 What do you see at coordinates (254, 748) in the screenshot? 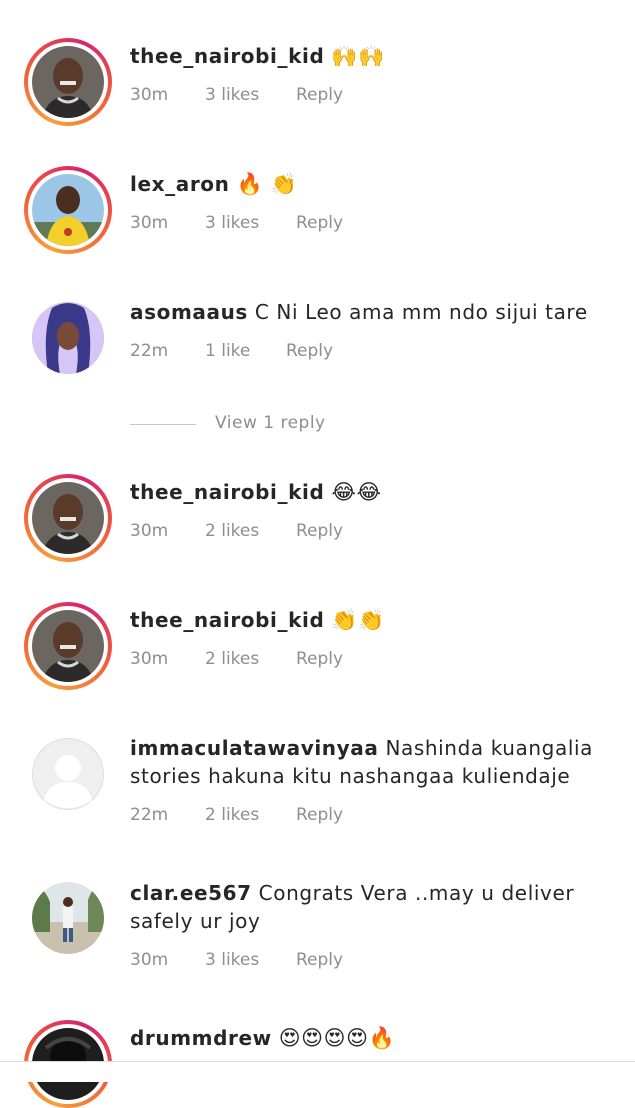
I see `comment-username: immaculatawavinyaa` at bounding box center [254, 748].